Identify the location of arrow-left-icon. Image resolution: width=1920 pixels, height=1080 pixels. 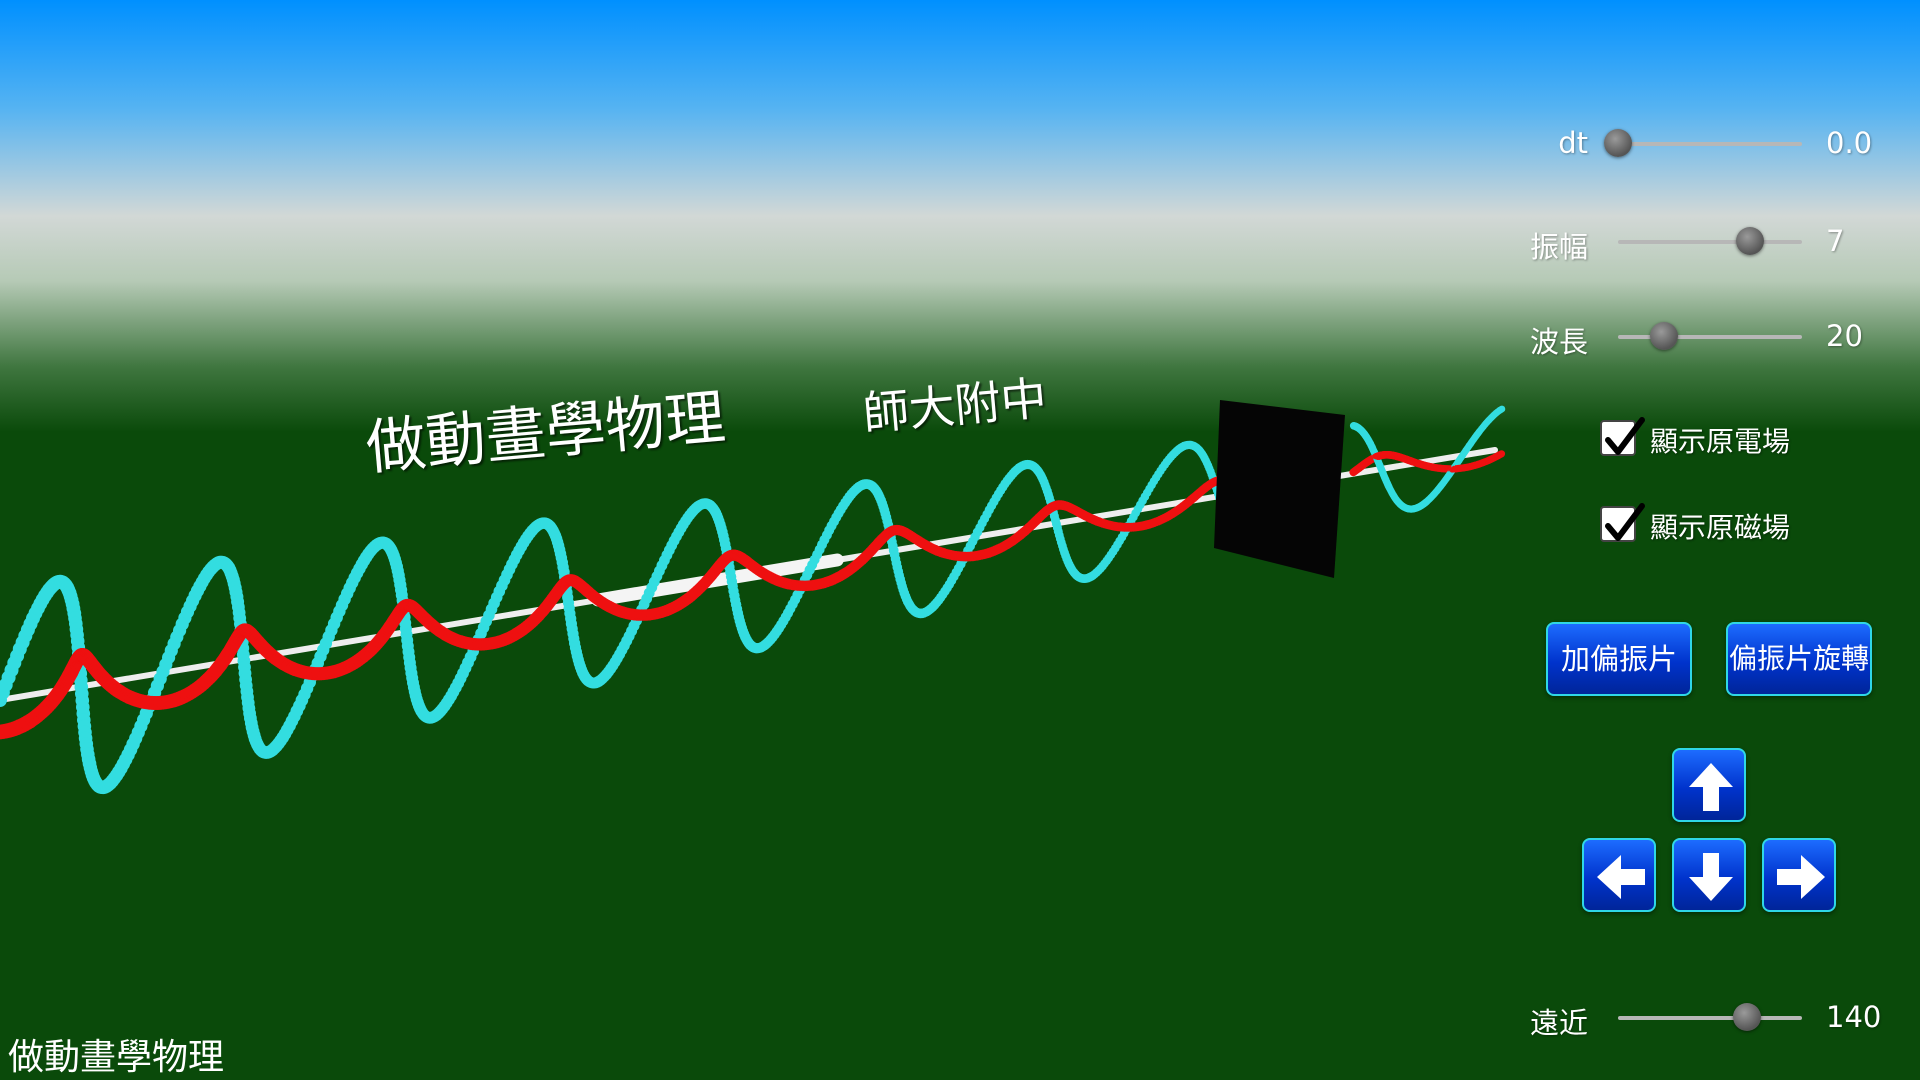
(1621, 877).